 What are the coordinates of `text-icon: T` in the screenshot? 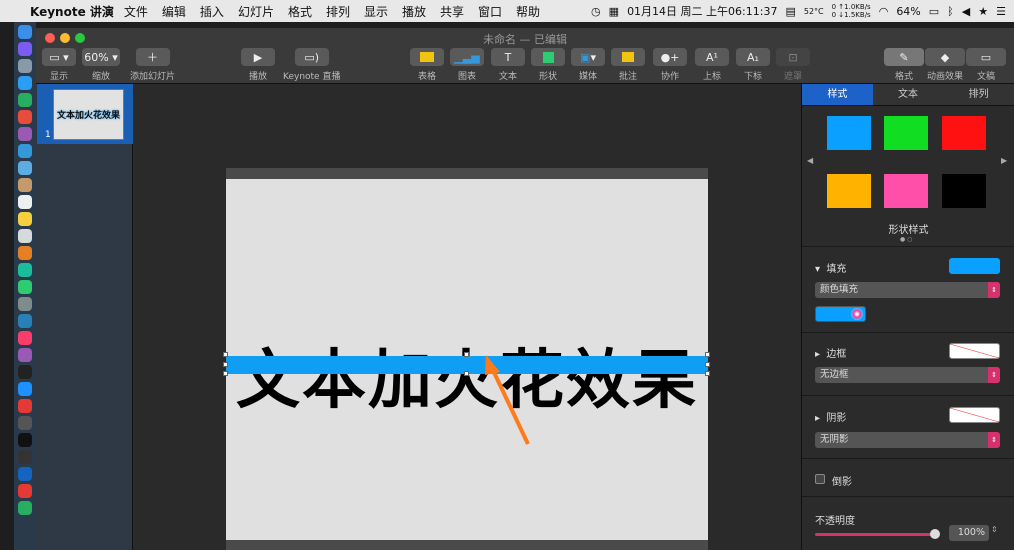 It's located at (508, 57).